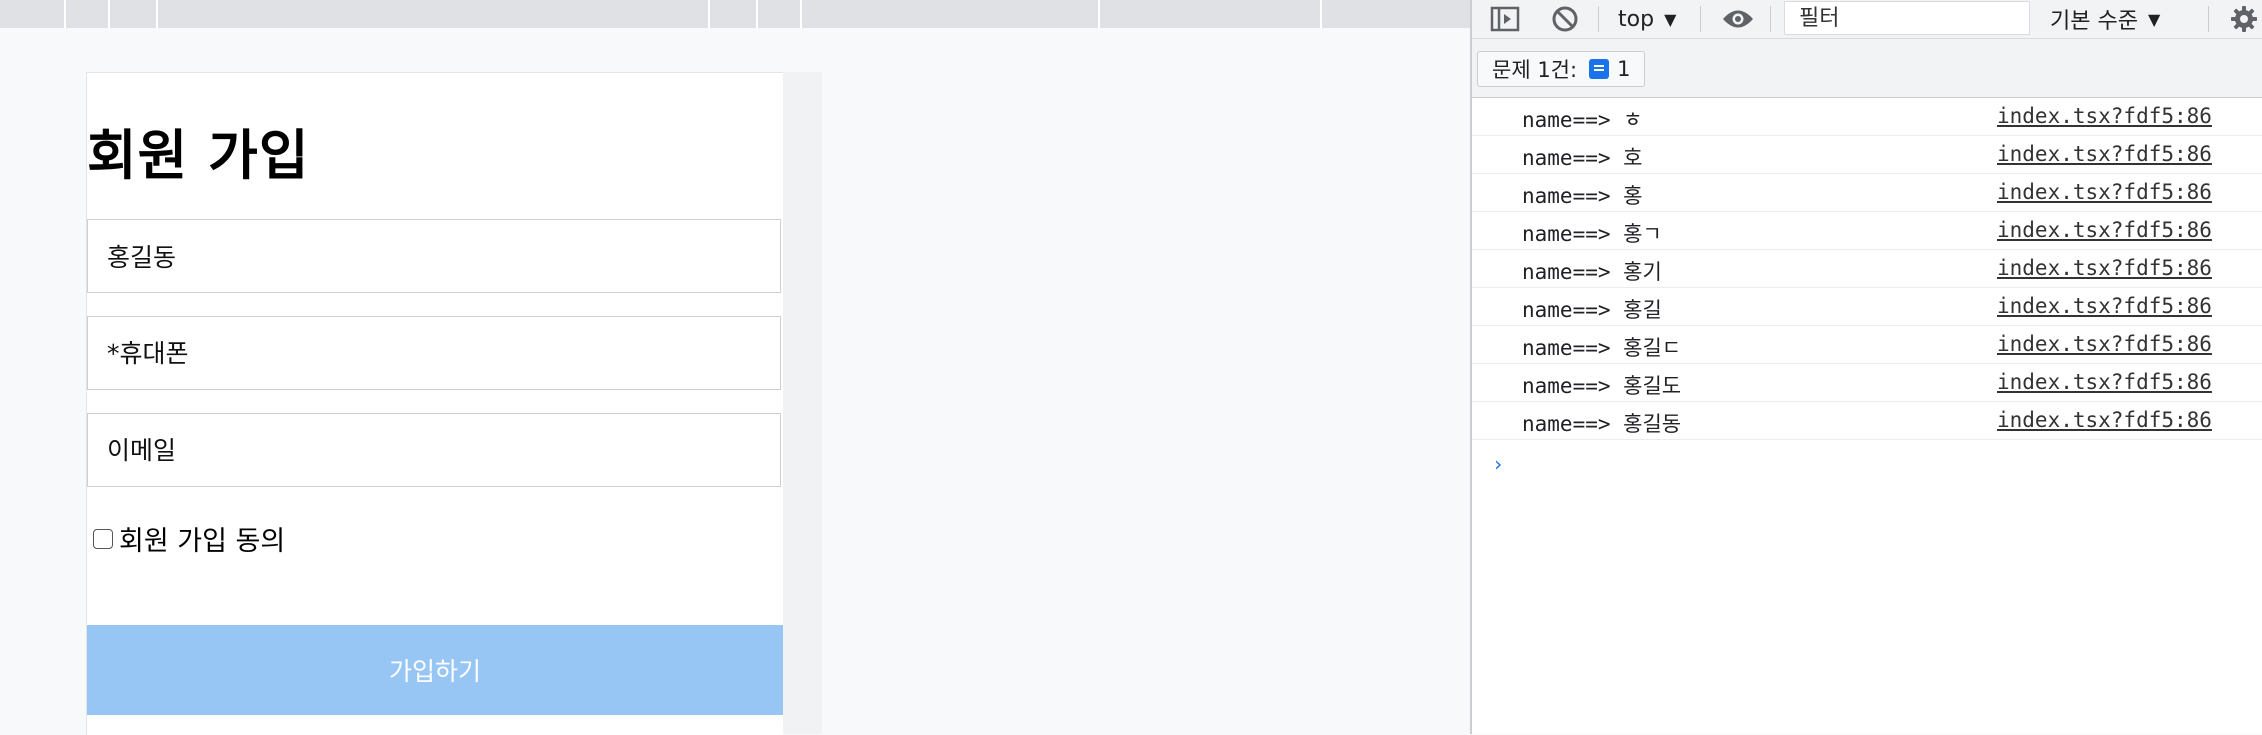 The width and height of the screenshot is (2262, 735). What do you see at coordinates (1867, 421) in the screenshot?
I see `log-row: name==> 홍길동 index.tsx?fdf5:86` at bounding box center [1867, 421].